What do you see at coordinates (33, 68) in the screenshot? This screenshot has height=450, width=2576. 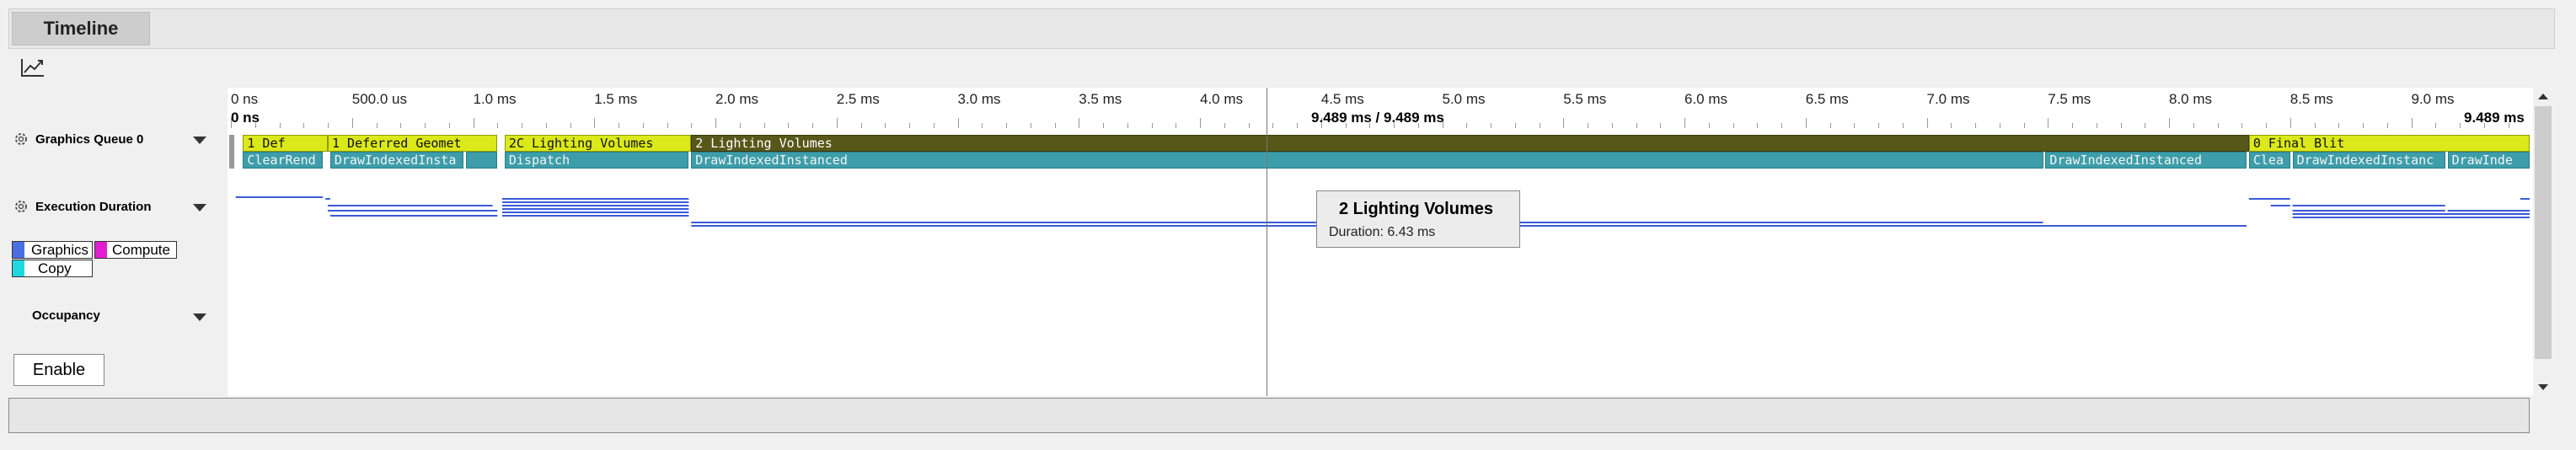 I see `line-chart-icon` at bounding box center [33, 68].